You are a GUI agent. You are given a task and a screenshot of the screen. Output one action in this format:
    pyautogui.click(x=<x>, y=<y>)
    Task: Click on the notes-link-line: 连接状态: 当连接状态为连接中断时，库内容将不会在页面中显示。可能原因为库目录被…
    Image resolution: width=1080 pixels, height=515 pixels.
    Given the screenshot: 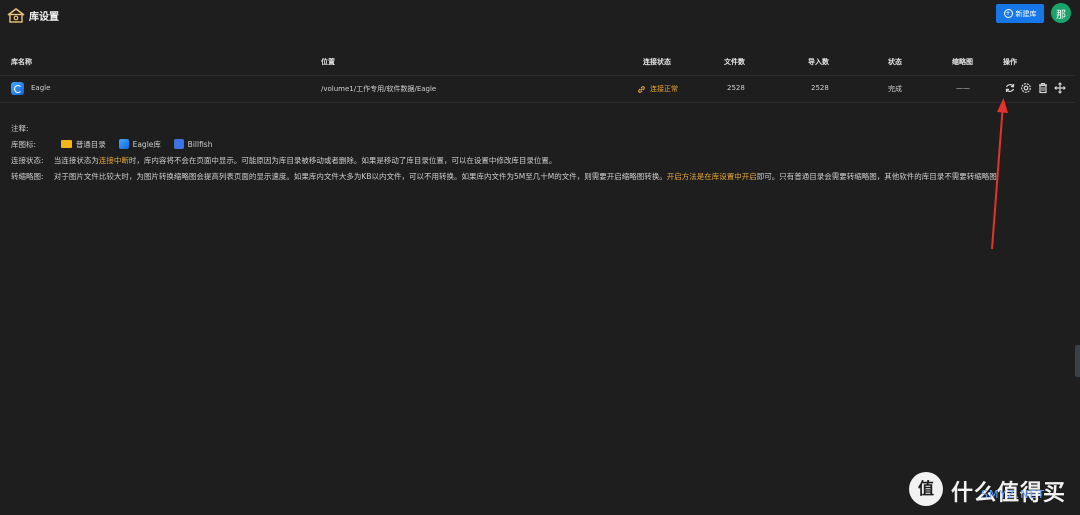 What is the action you would take?
    pyautogui.click(x=283, y=160)
    